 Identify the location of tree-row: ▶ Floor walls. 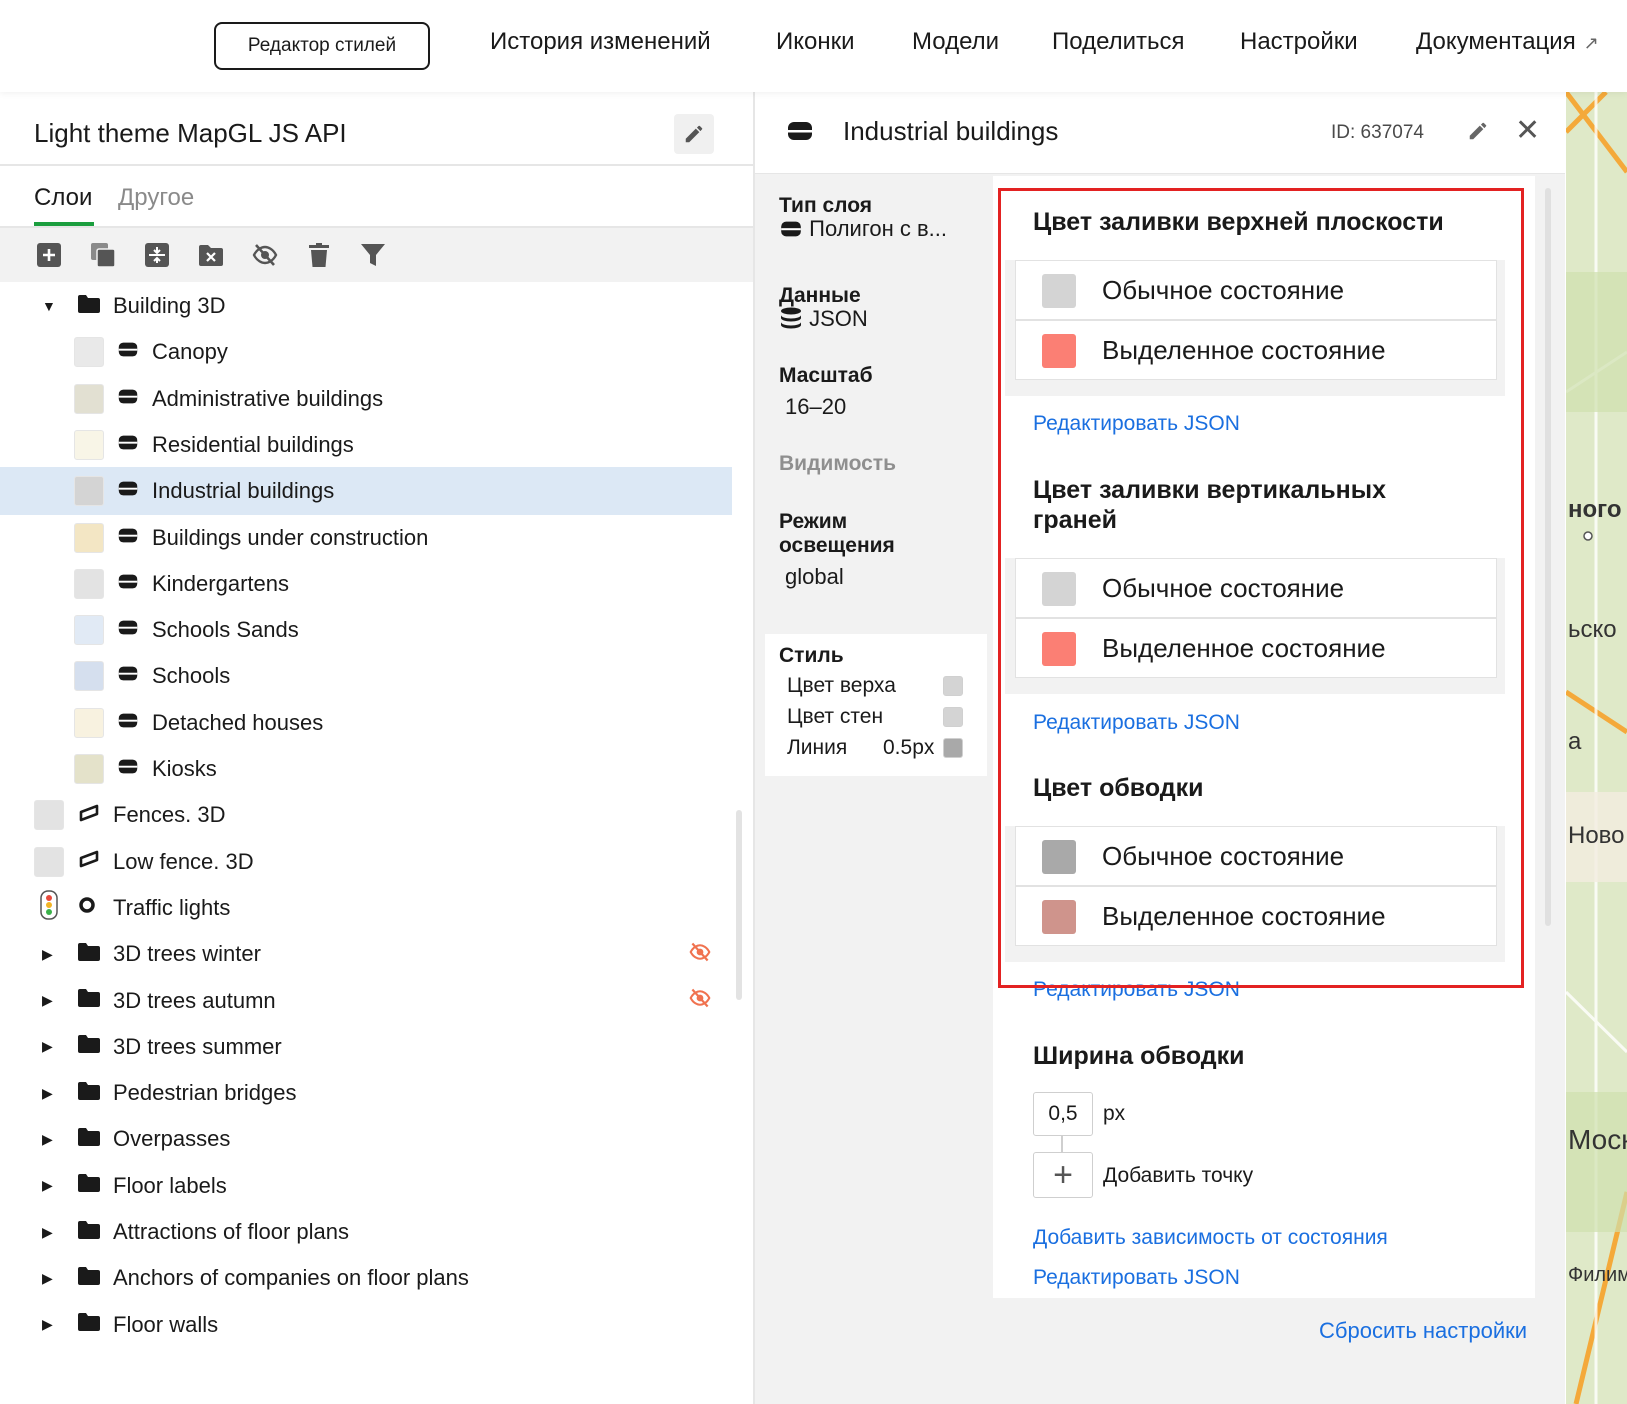
(377, 1325).